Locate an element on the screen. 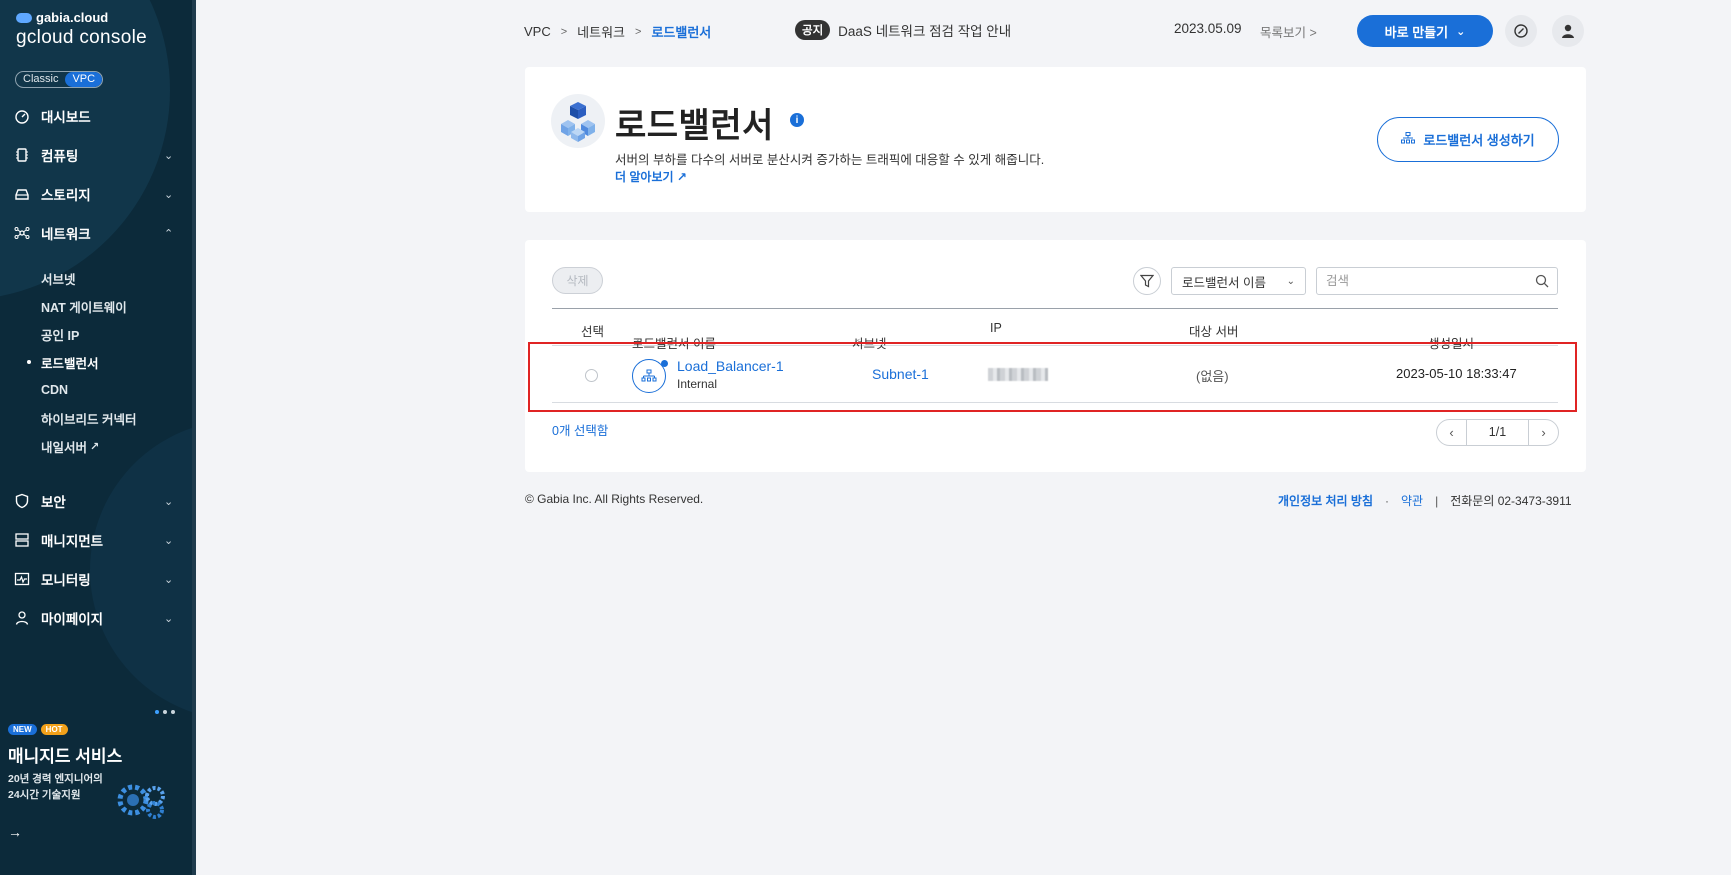 The height and width of the screenshot is (875, 1731). notice-tag: 공지 is located at coordinates (813, 30).